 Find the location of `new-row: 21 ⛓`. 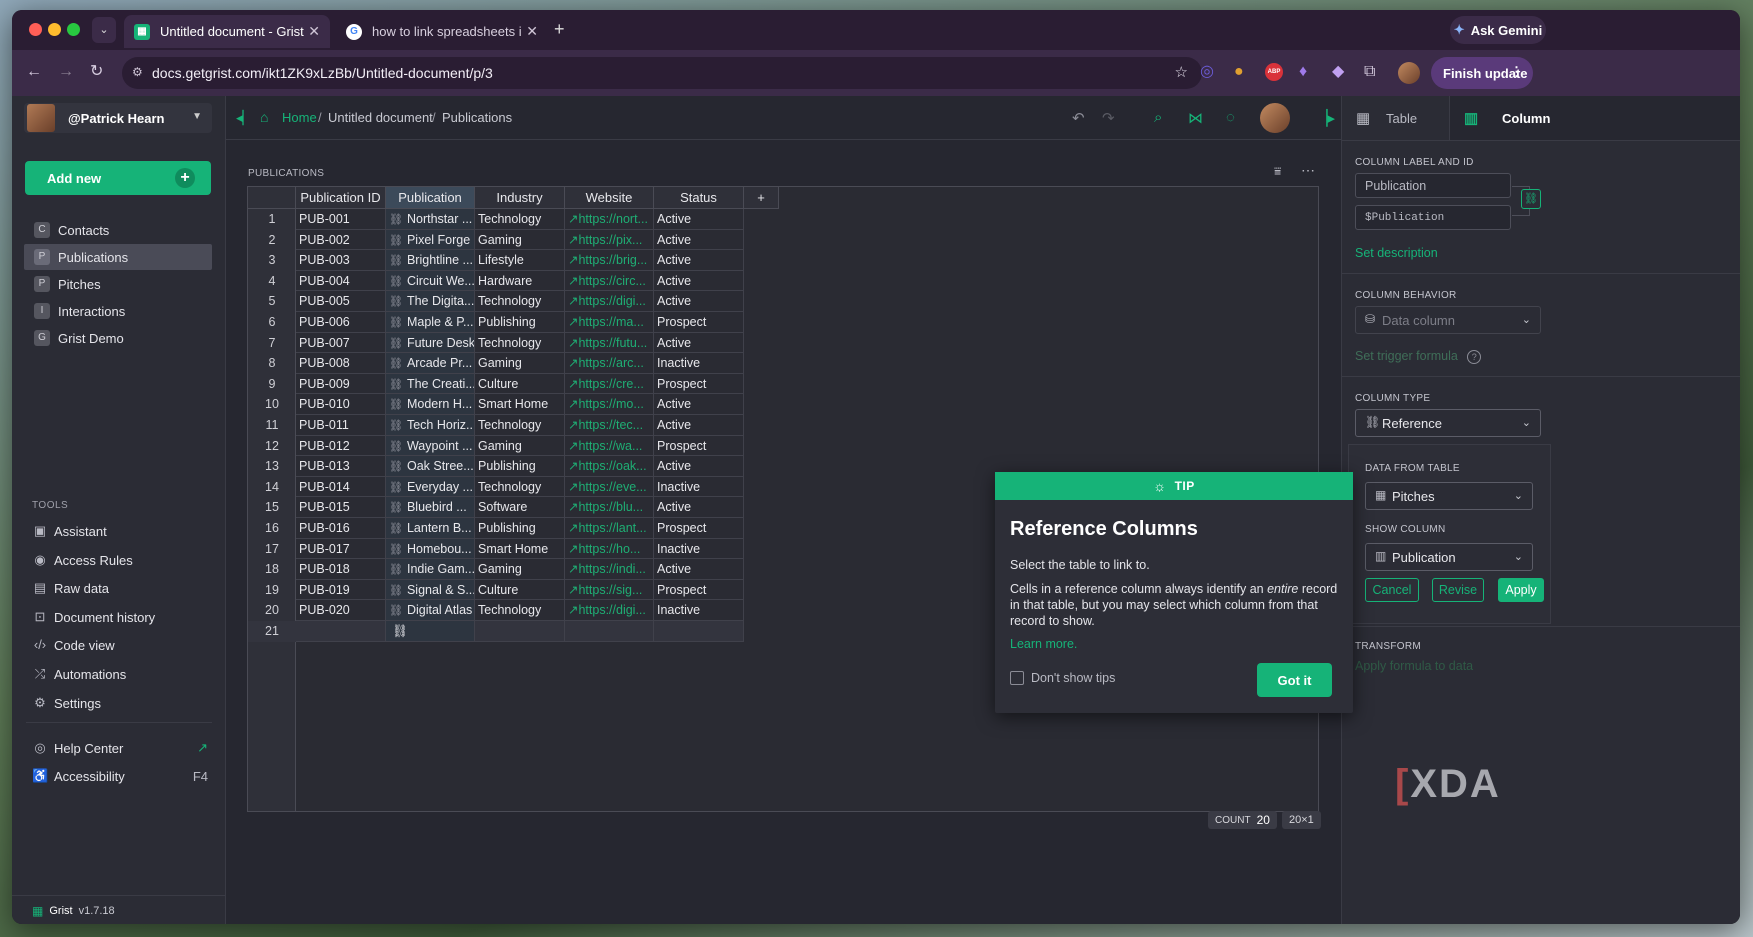

new-row: 21 ⛓ is located at coordinates (496, 631).